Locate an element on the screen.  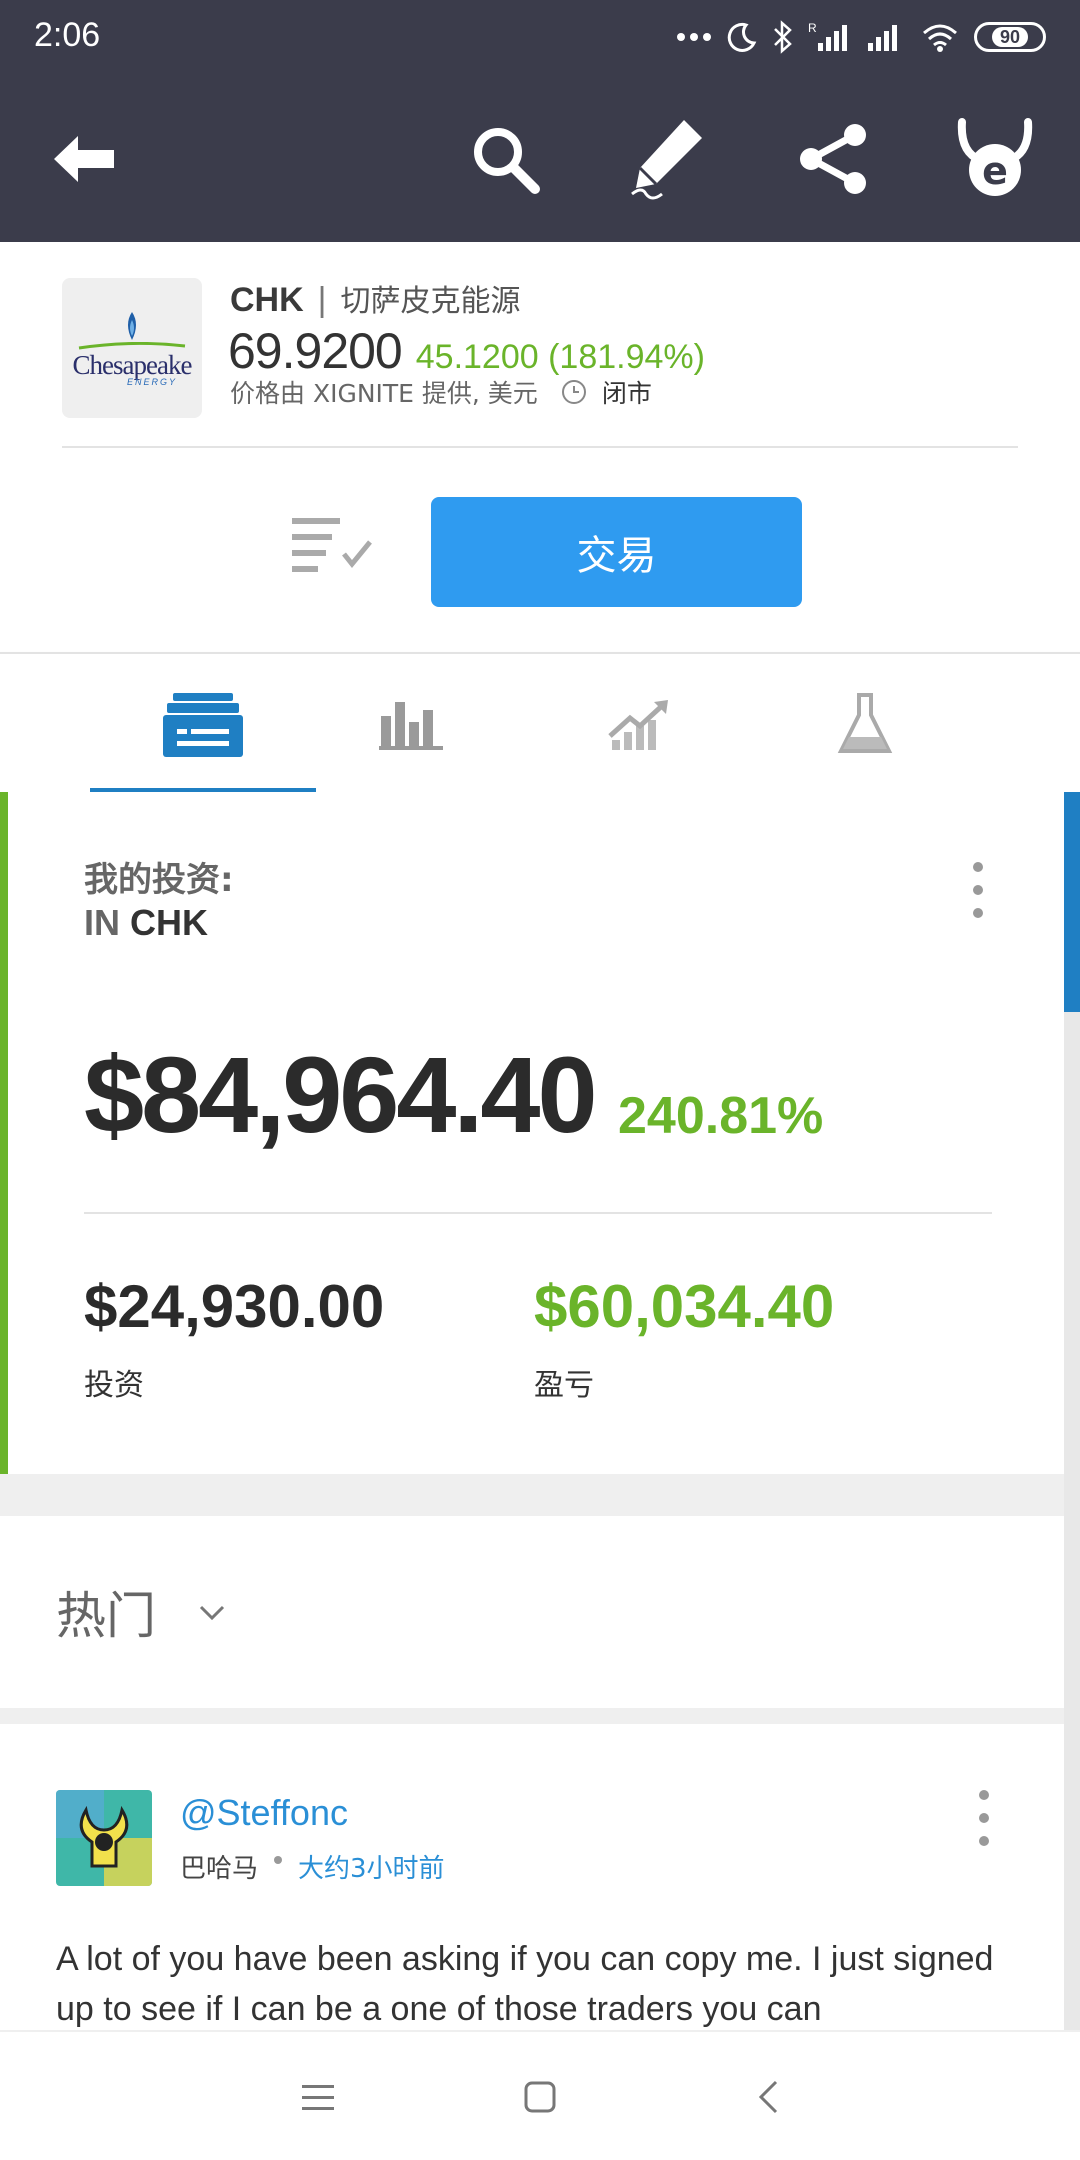
ticker-row: CHK | 切萨皮克能源 is located at coordinates (375, 298).